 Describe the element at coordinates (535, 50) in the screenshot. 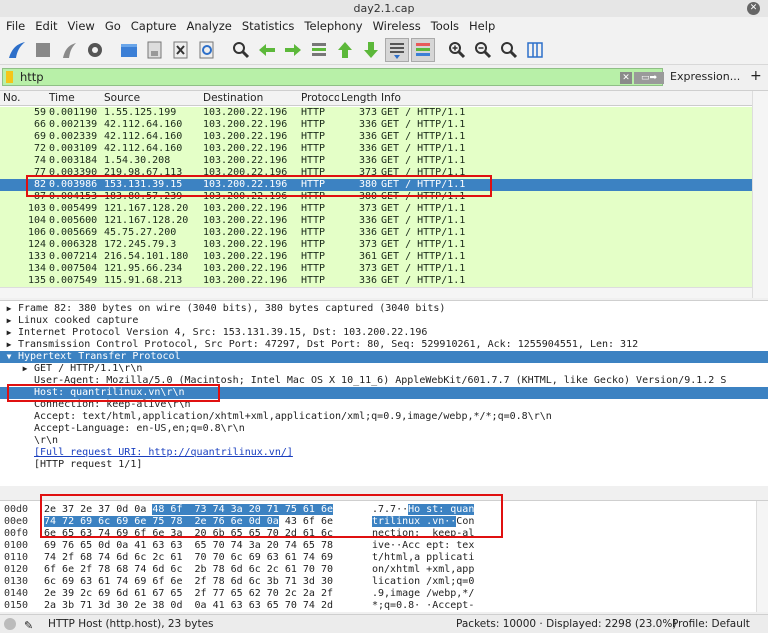

I see `resize-columns-icon` at that location.